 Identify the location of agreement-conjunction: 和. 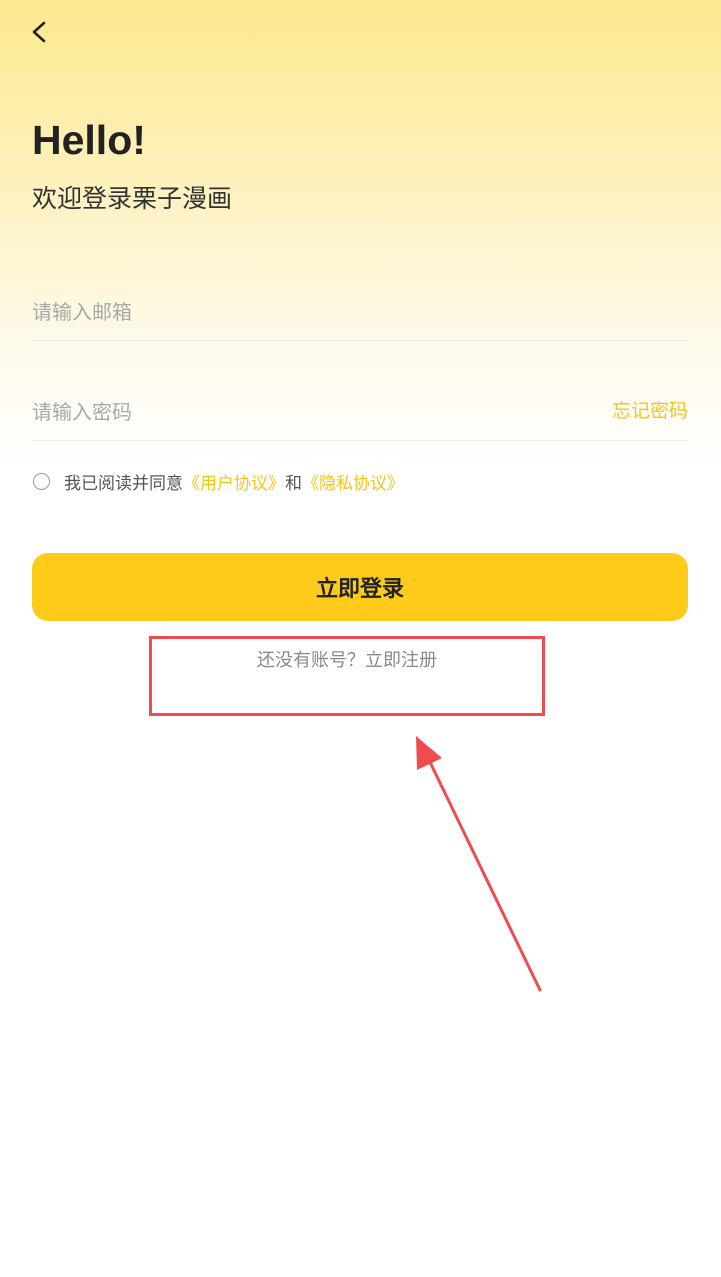
(293, 483).